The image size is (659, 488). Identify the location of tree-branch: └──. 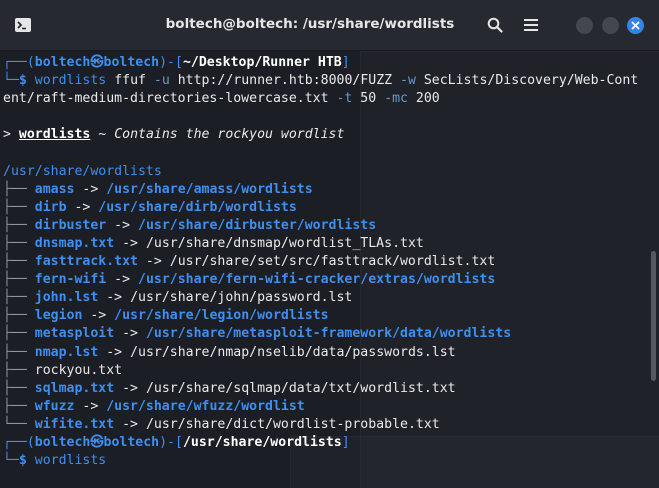
(19, 424).